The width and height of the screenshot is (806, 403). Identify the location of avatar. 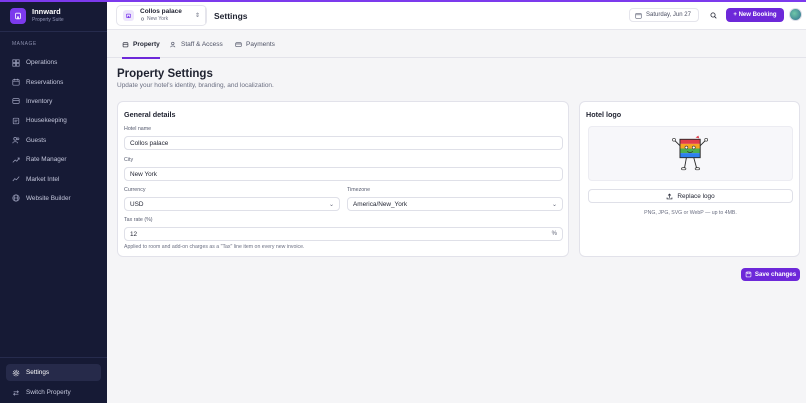
(795, 14).